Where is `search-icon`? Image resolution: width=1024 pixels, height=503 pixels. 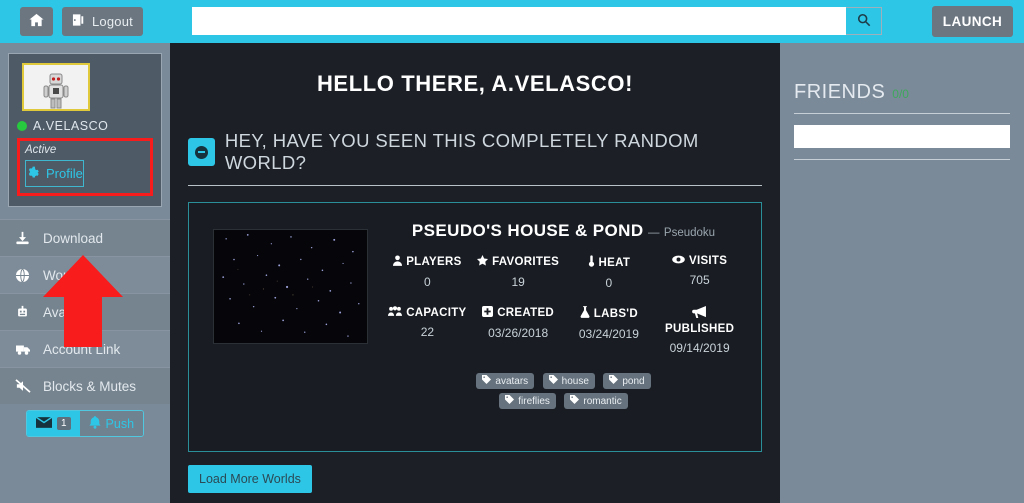 search-icon is located at coordinates (864, 21).